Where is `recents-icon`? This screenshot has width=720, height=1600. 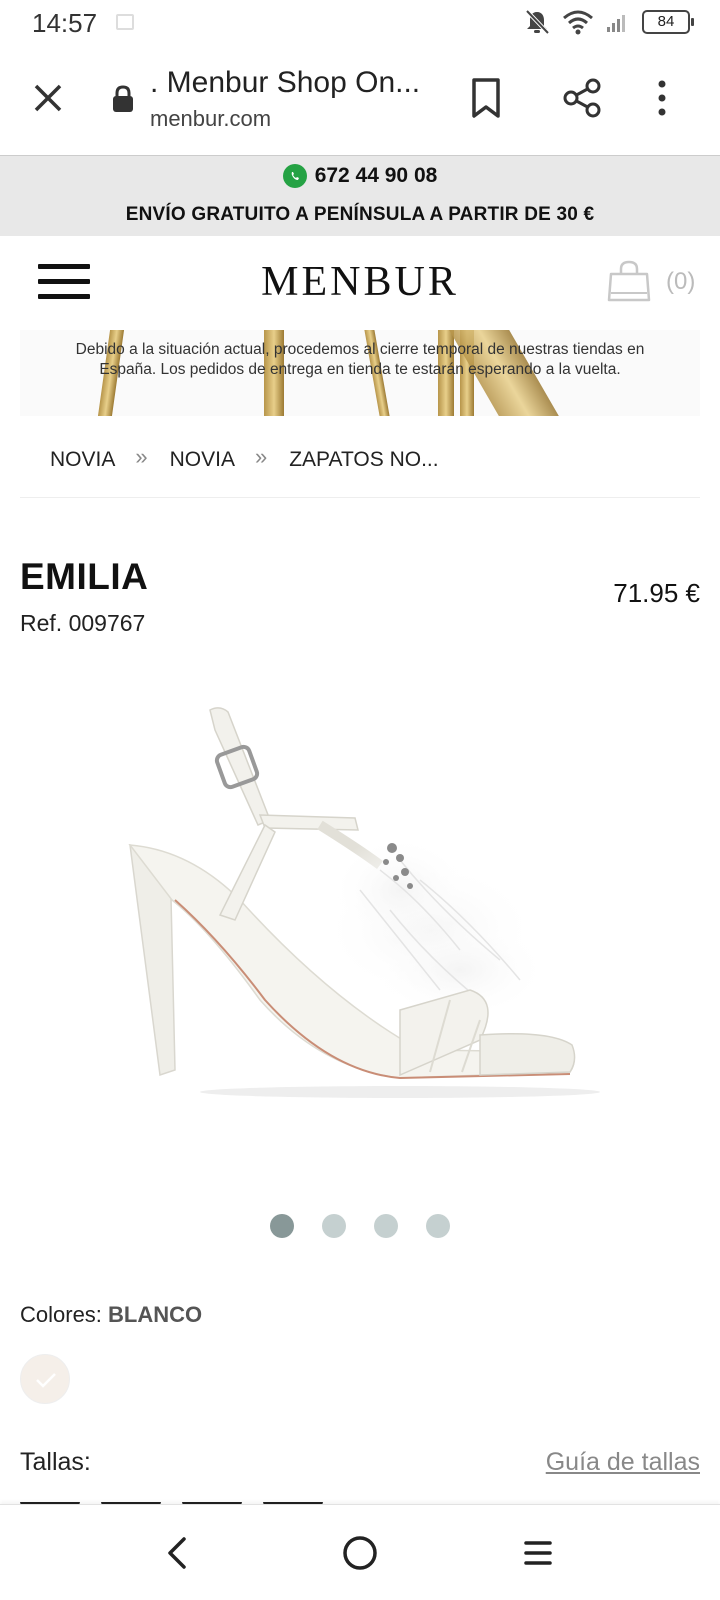 recents-icon is located at coordinates (538, 1553).